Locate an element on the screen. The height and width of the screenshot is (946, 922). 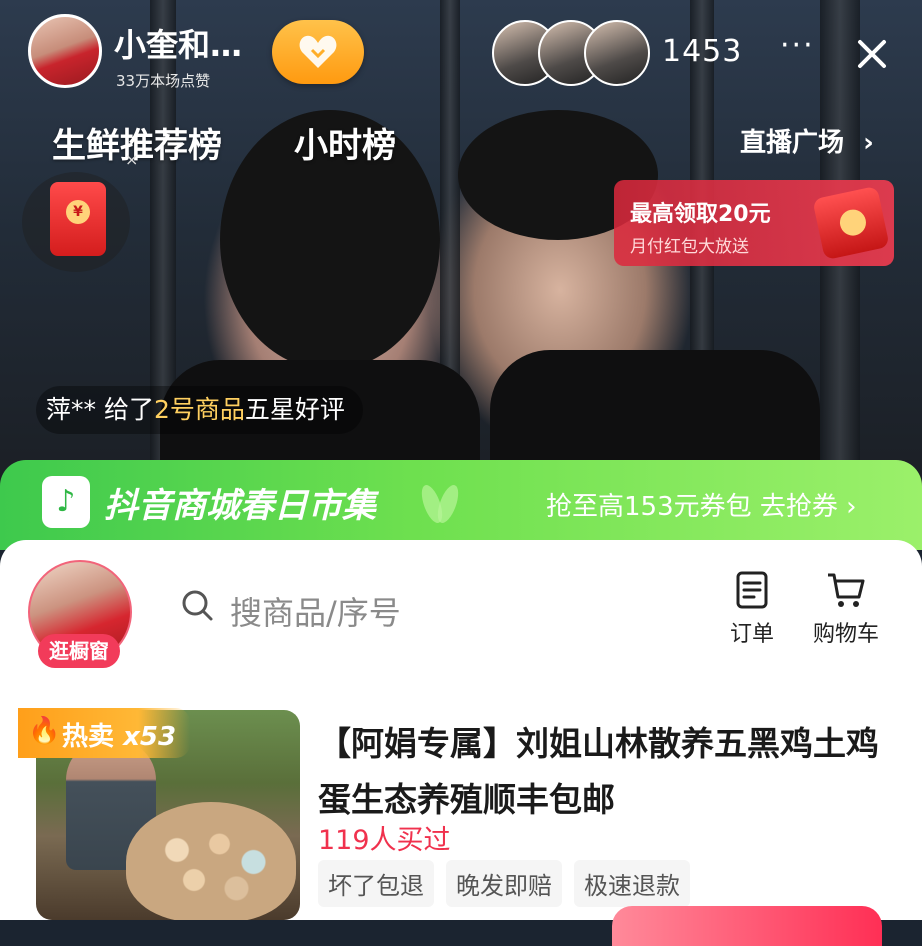
promo-subtitle: 月付红包大放送 is located at coordinates (689, 247).